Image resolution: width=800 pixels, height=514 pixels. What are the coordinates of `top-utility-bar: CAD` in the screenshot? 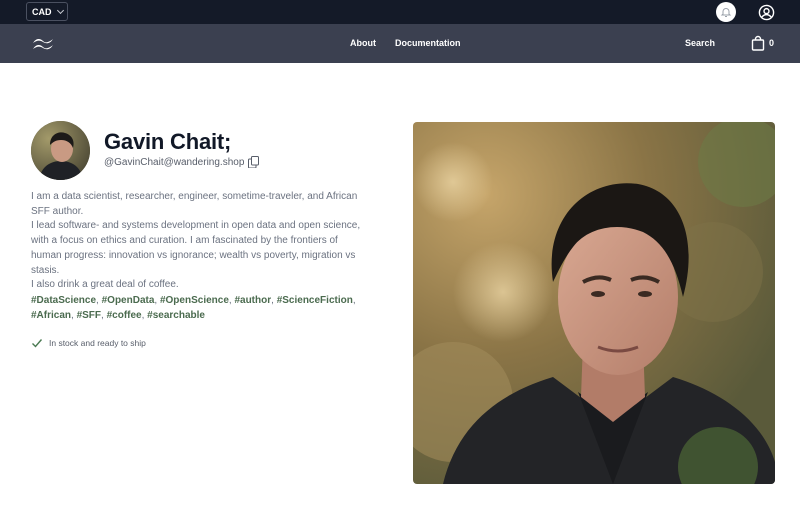 It's located at (400, 12).